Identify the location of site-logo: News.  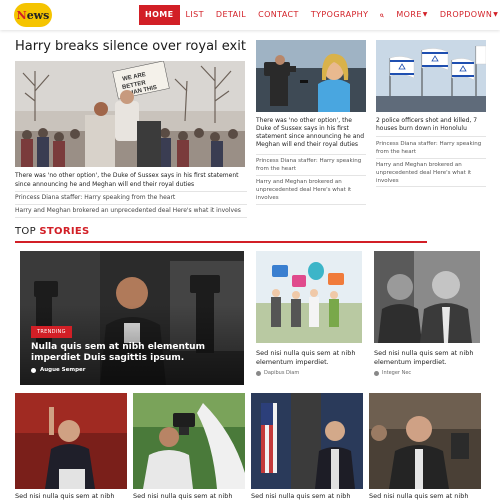
(33, 15).